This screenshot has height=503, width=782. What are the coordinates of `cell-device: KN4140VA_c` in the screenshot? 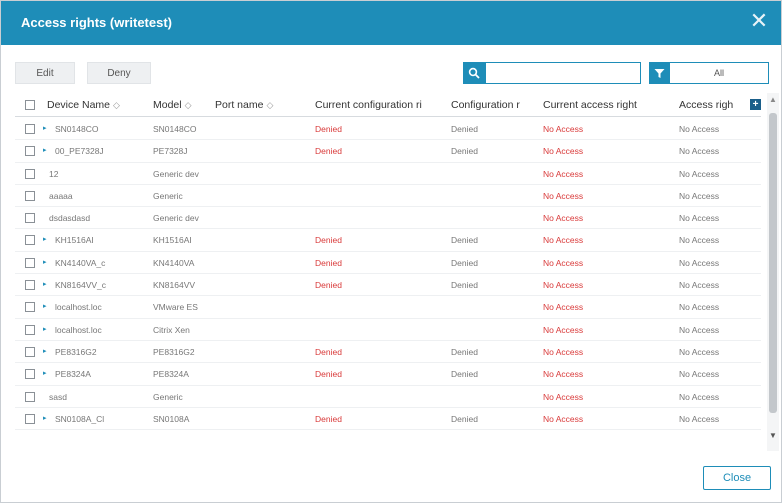 It's located at (80, 262).